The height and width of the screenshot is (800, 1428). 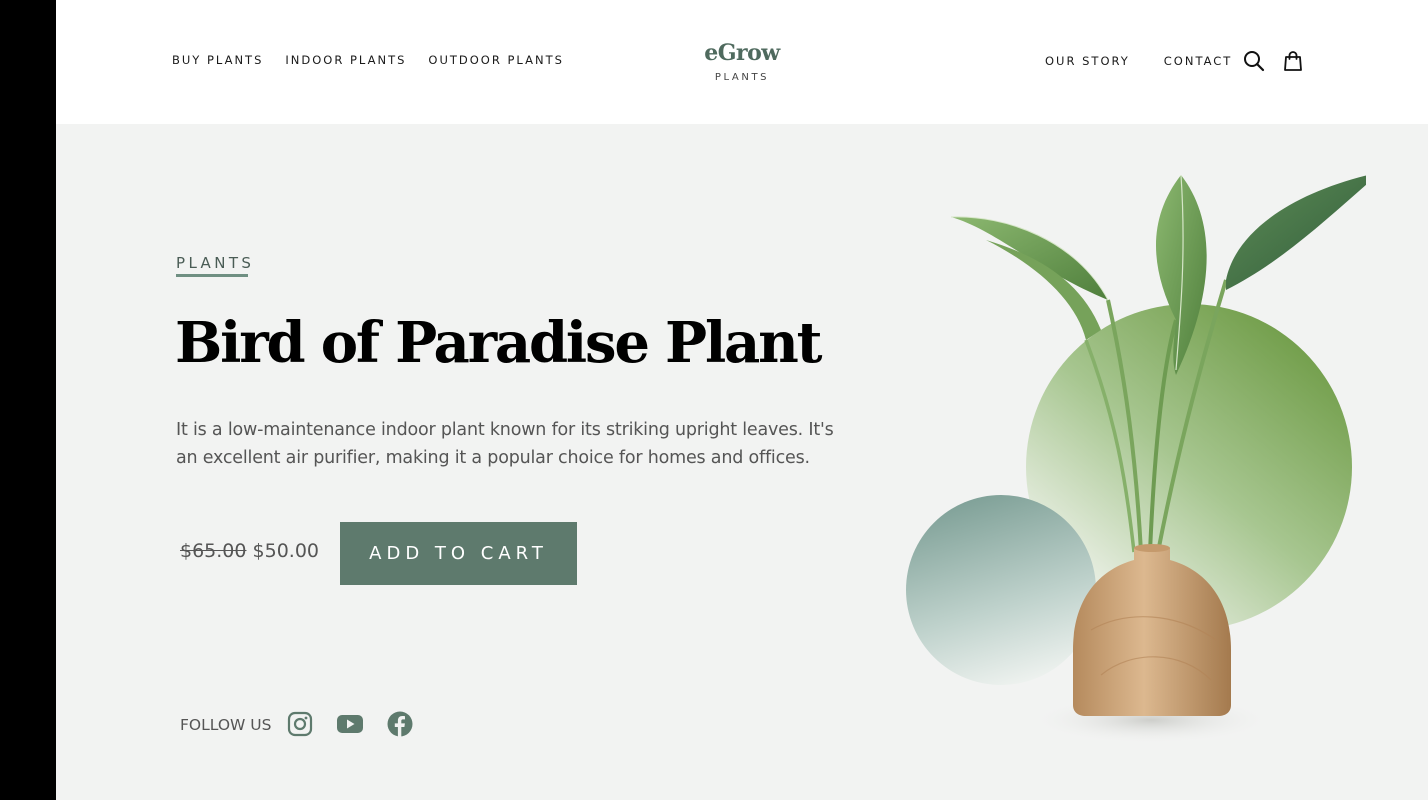 What do you see at coordinates (212, 275) in the screenshot?
I see `category-underline` at bounding box center [212, 275].